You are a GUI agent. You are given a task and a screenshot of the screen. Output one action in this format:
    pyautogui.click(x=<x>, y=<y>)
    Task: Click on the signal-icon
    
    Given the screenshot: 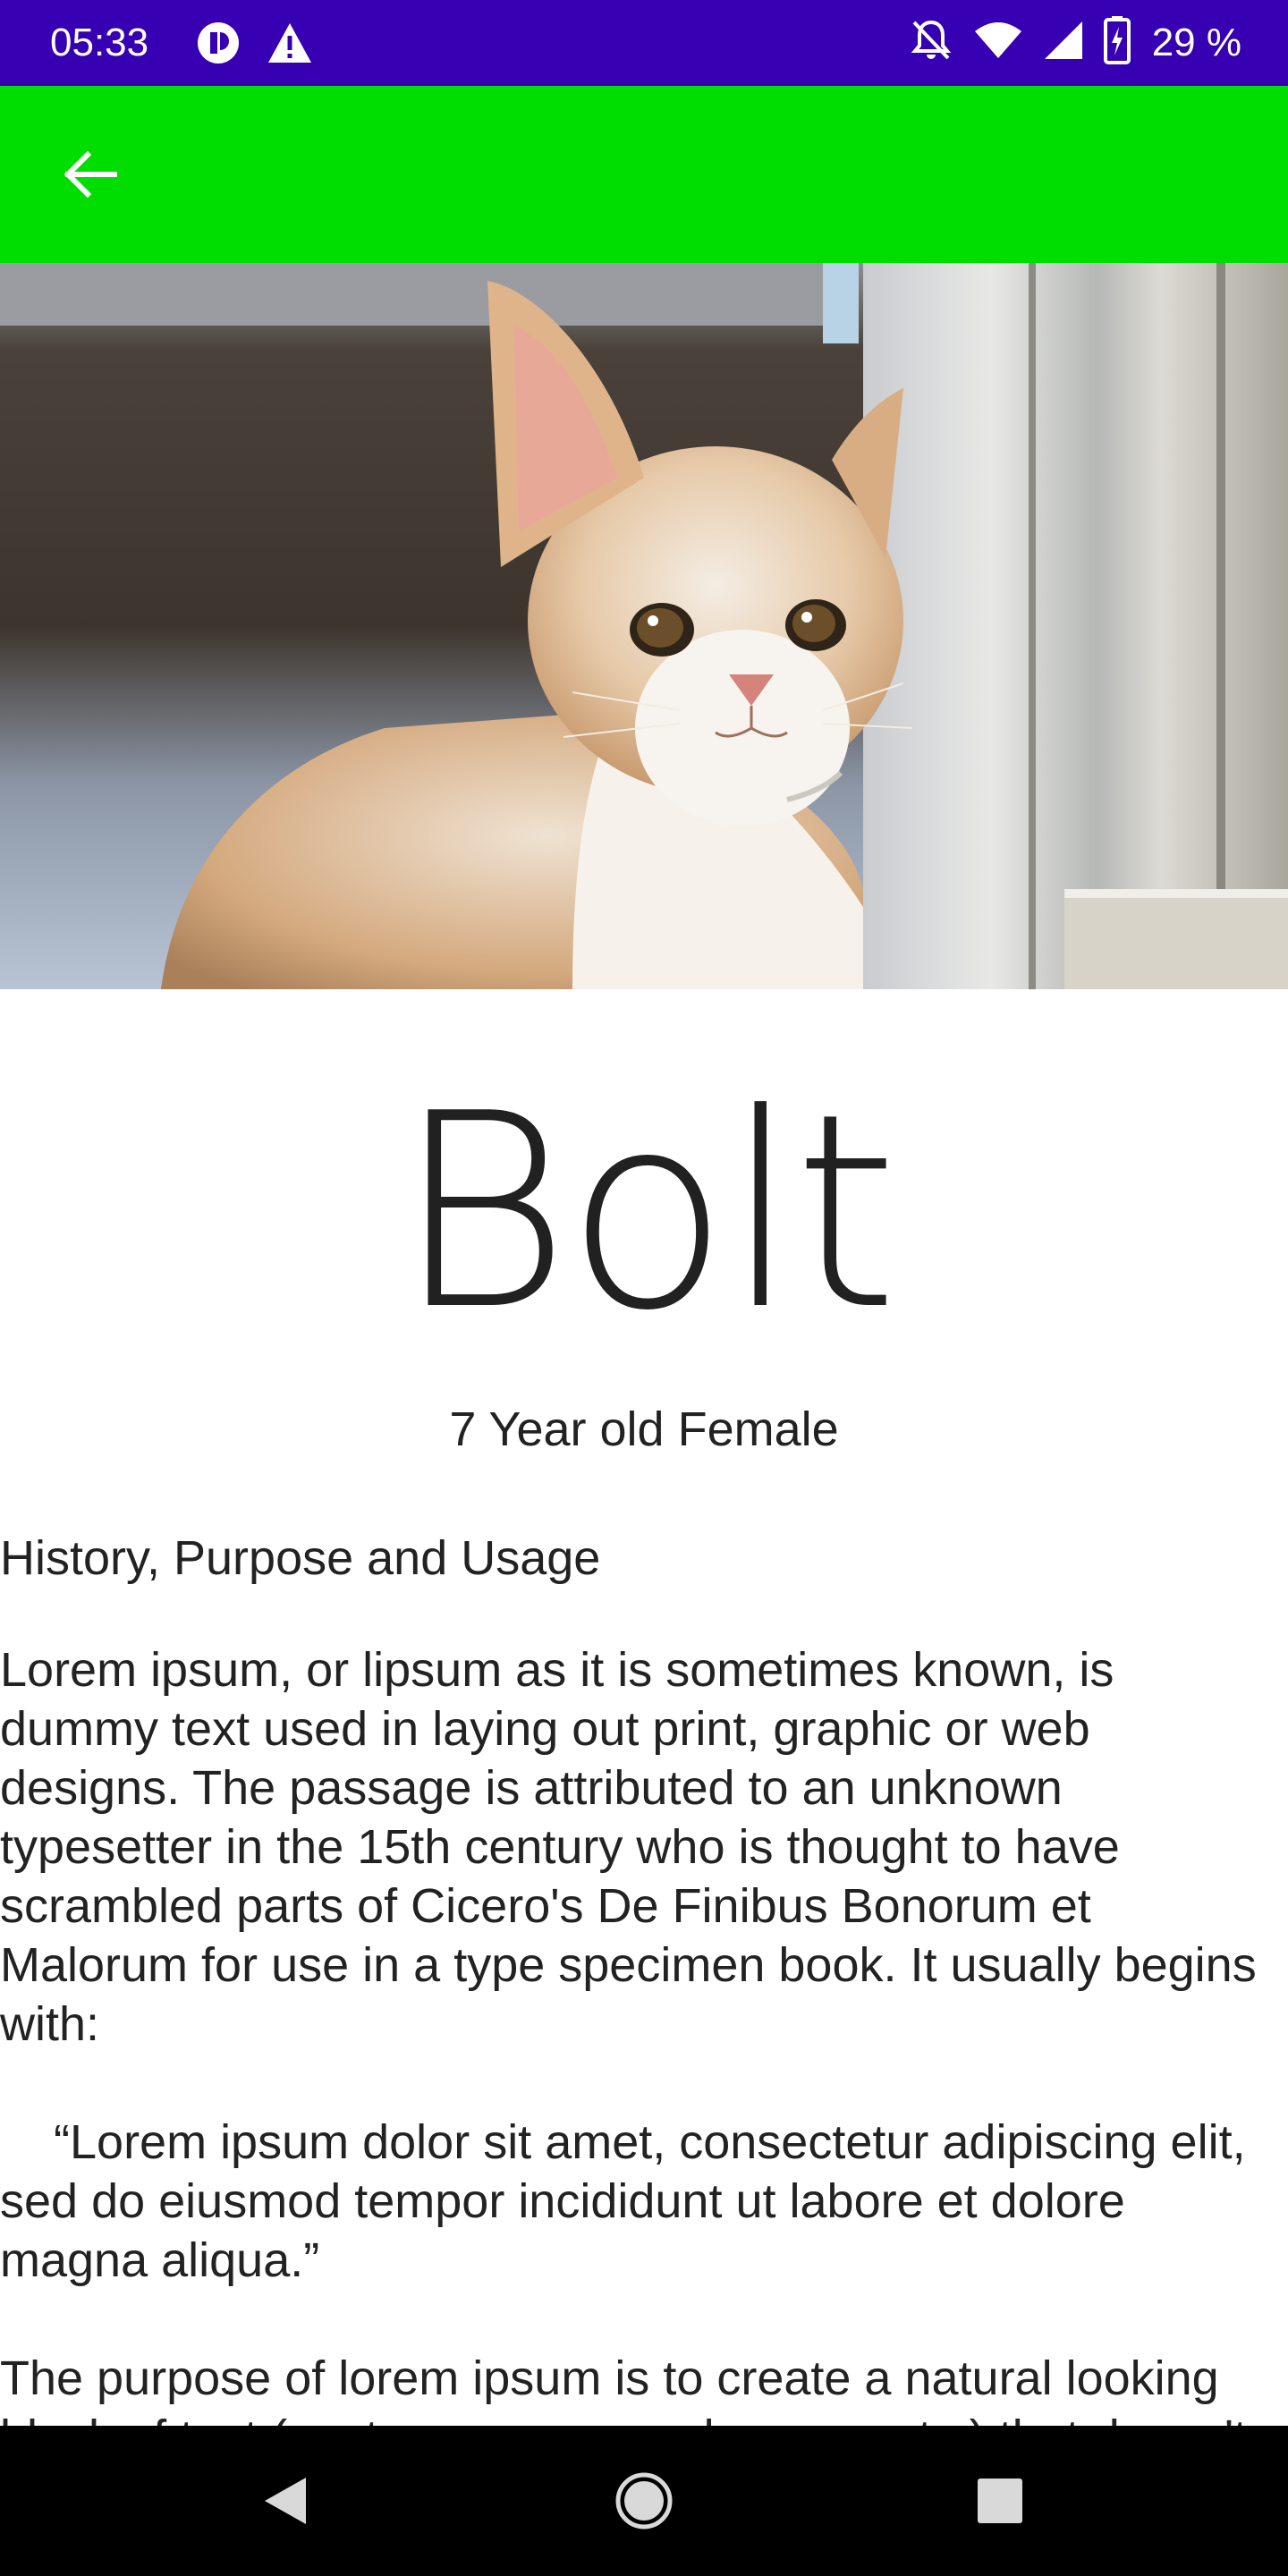 What is the action you would take?
    pyautogui.click(x=1063, y=42)
    